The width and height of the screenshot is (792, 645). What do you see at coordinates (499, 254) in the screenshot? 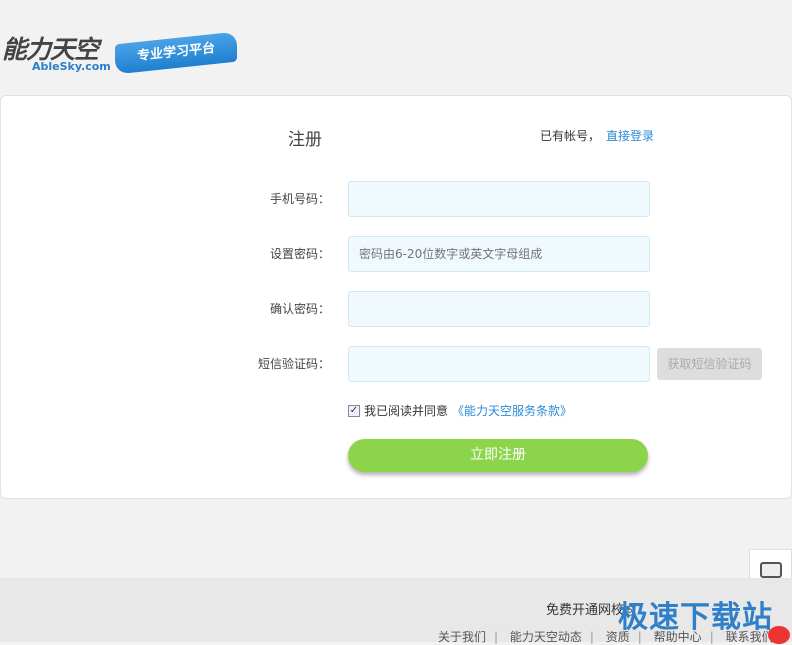
I see `password-input` at bounding box center [499, 254].